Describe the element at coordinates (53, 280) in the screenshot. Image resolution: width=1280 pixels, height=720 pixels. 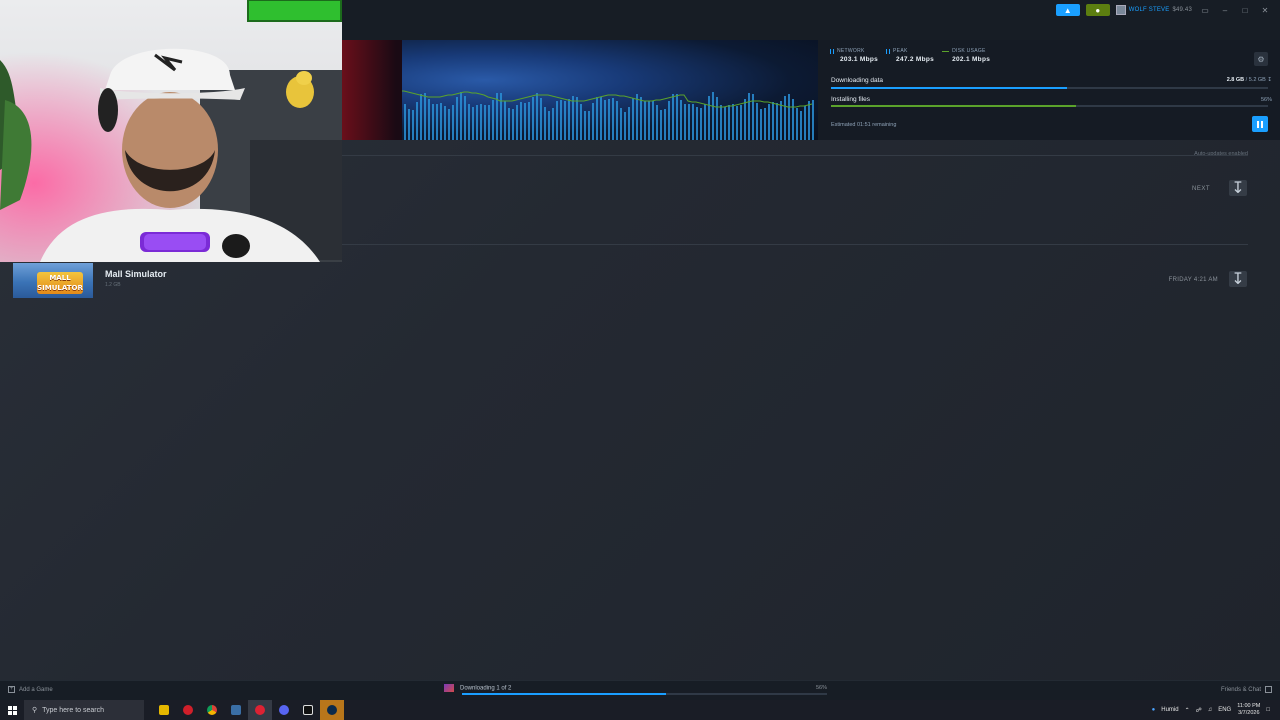
I see `game-thumbnail: MALL SIMULATOR` at that location.